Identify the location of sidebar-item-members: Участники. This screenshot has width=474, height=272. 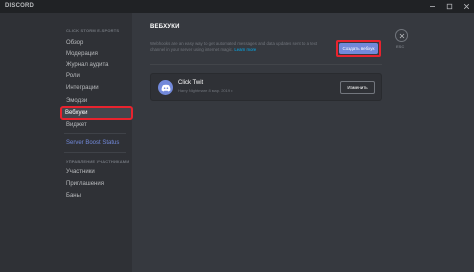
(98, 172).